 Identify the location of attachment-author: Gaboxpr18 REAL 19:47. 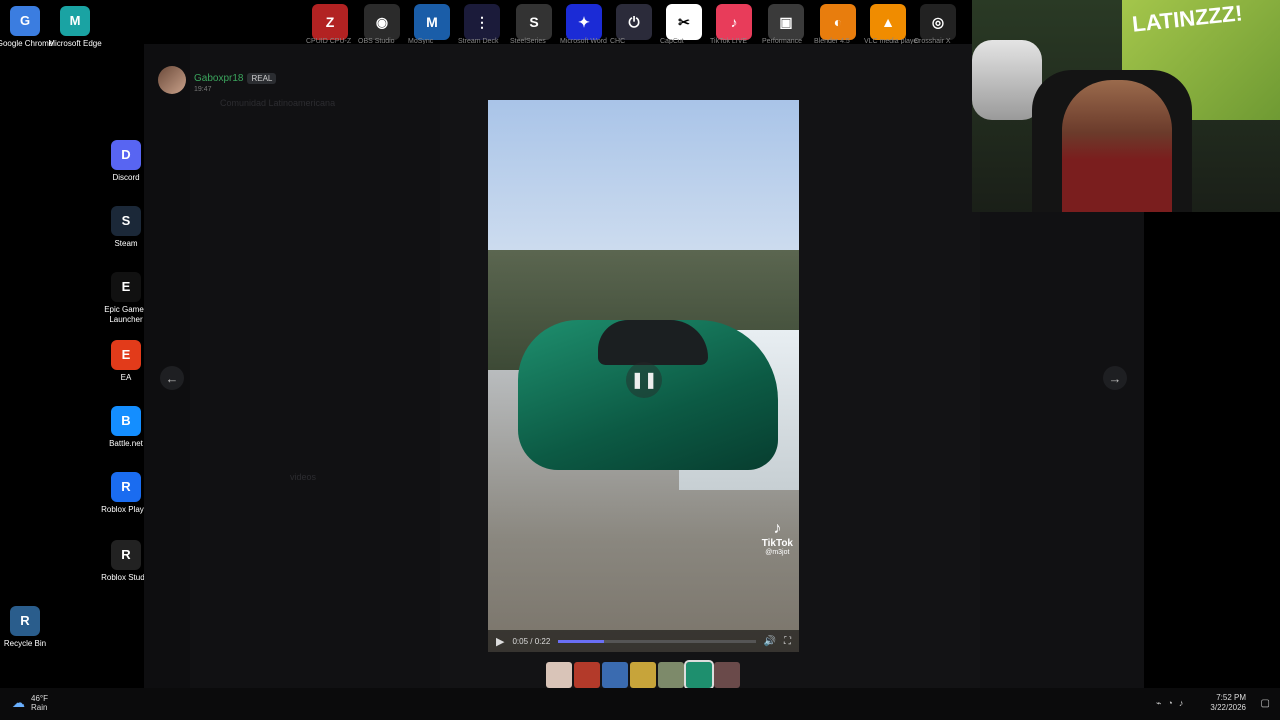
(217, 80).